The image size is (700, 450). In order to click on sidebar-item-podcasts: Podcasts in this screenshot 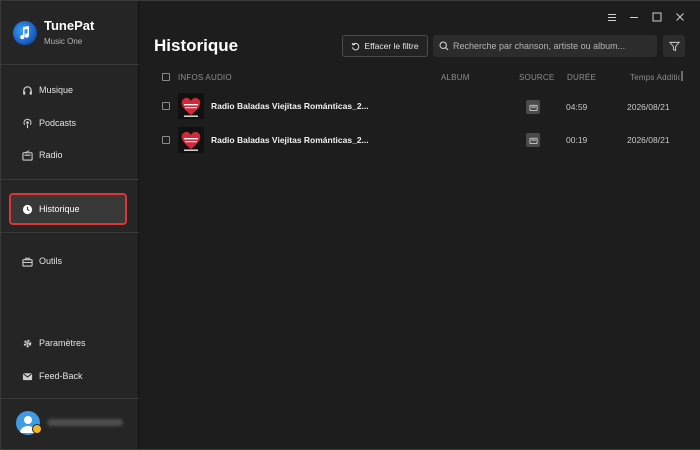, I will do `click(68, 123)`.